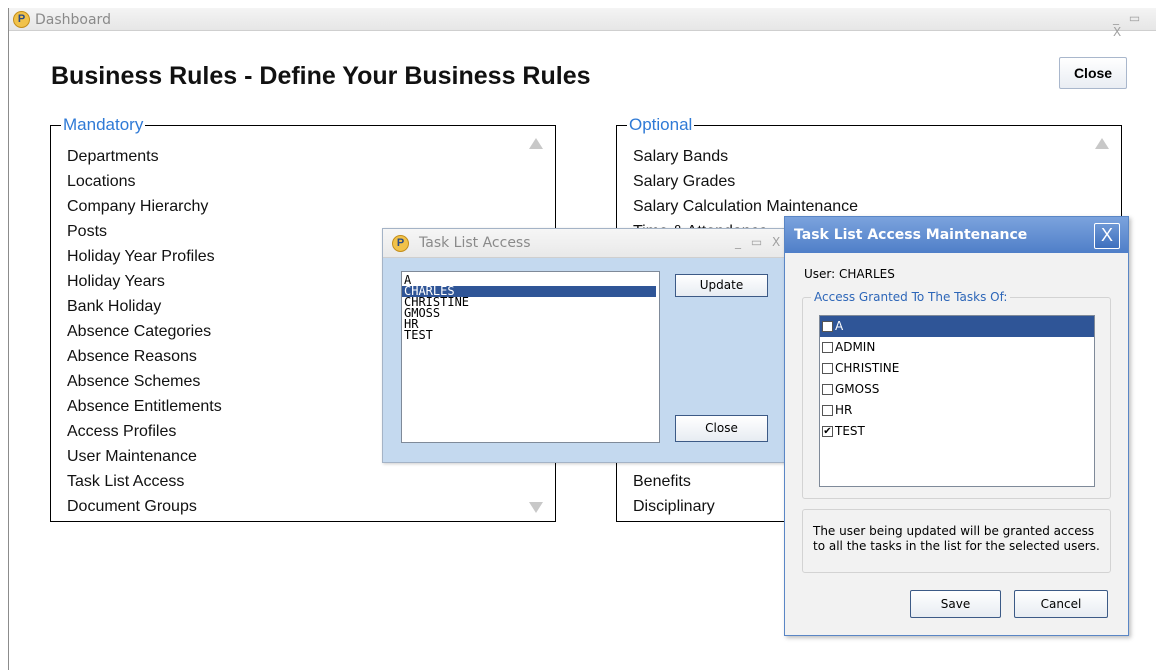 This screenshot has width=1156, height=670. What do you see at coordinates (530, 313) in the screenshot?
I see `user-list-item: GMOSS` at bounding box center [530, 313].